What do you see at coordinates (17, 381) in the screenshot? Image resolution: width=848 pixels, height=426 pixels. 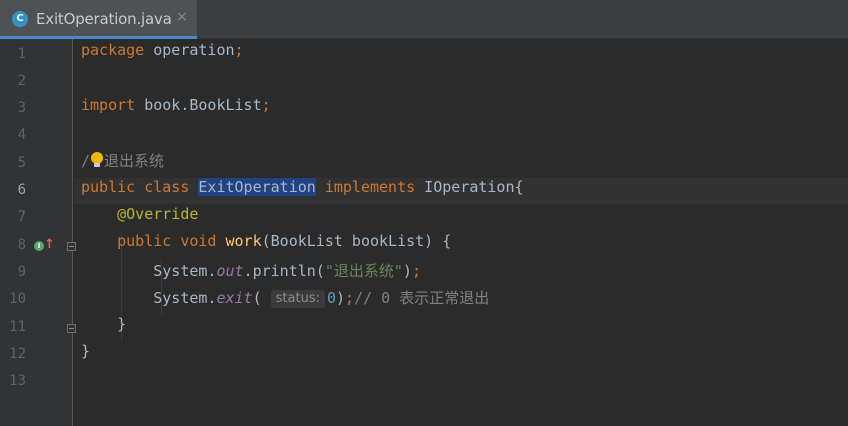 I see `line-number: 13` at bounding box center [17, 381].